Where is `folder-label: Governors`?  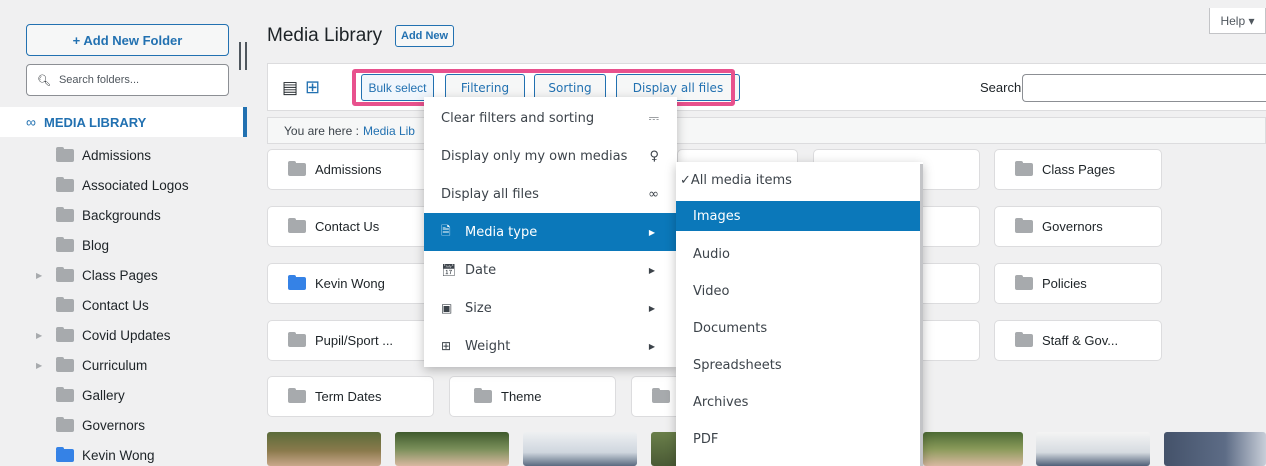
folder-label: Governors is located at coordinates (114, 425).